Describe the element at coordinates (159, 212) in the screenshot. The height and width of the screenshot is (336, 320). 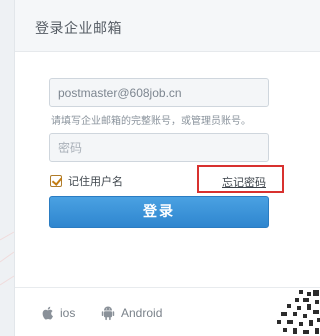
I see `login-button: 登录` at that location.